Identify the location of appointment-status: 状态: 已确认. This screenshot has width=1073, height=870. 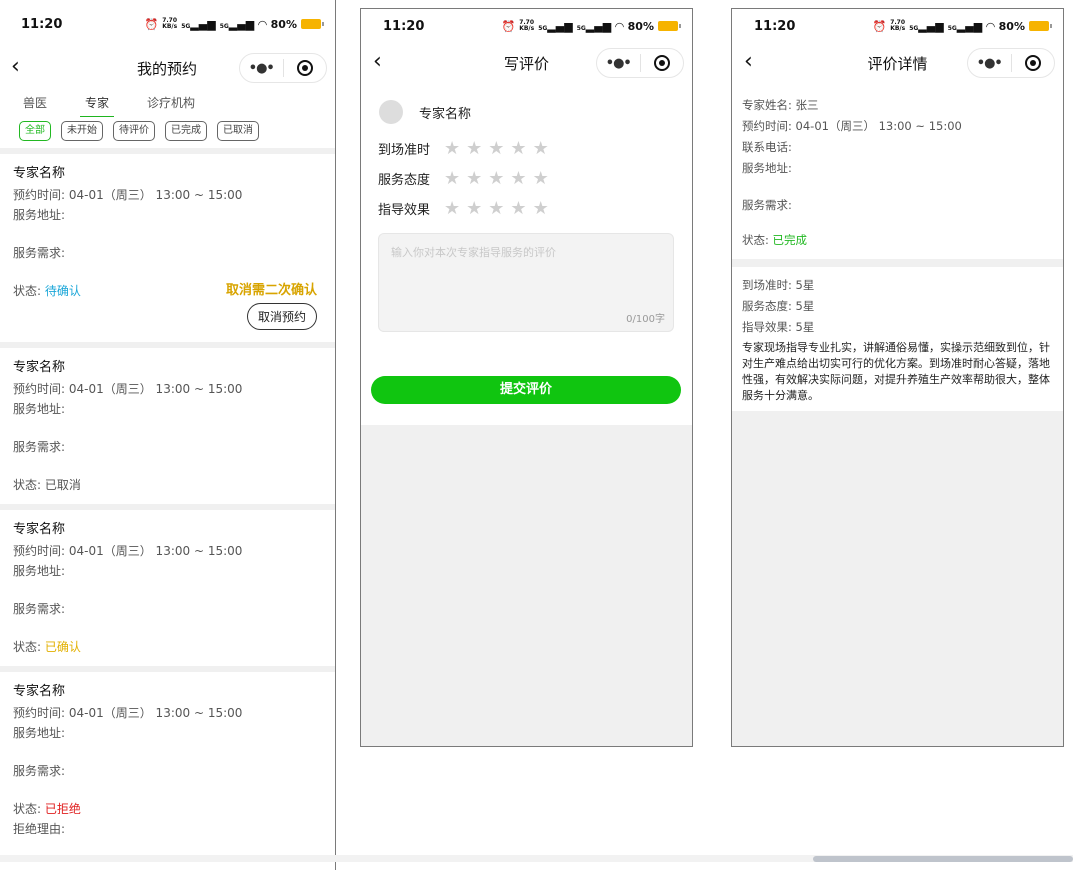
(167, 647).